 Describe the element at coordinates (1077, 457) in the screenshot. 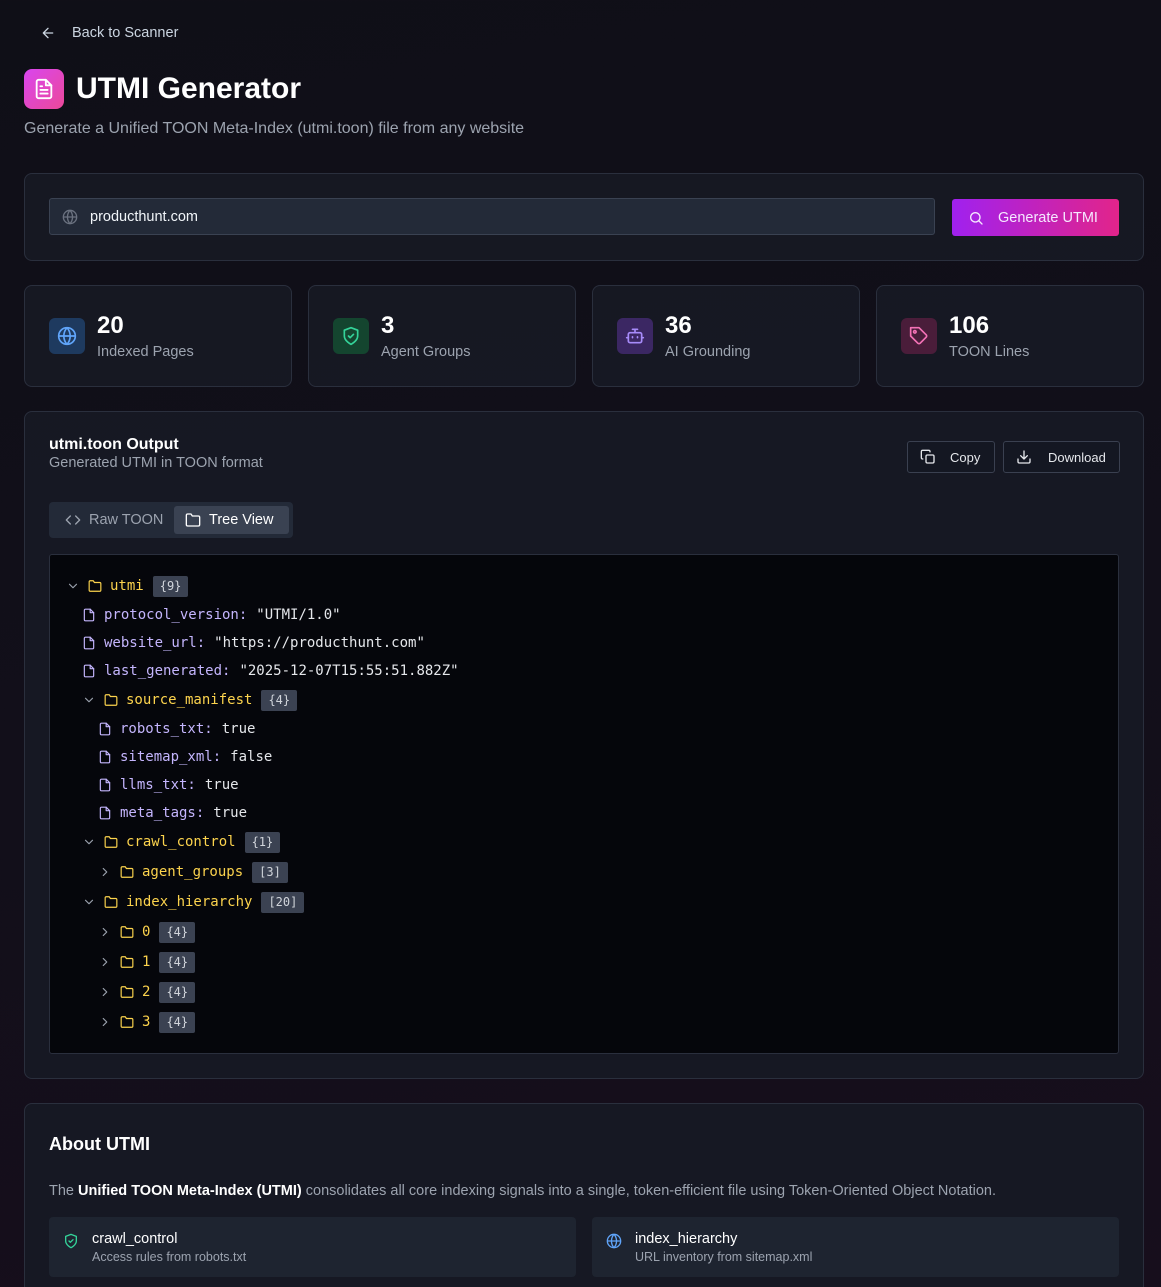

I see `download-button-label: Download` at that location.